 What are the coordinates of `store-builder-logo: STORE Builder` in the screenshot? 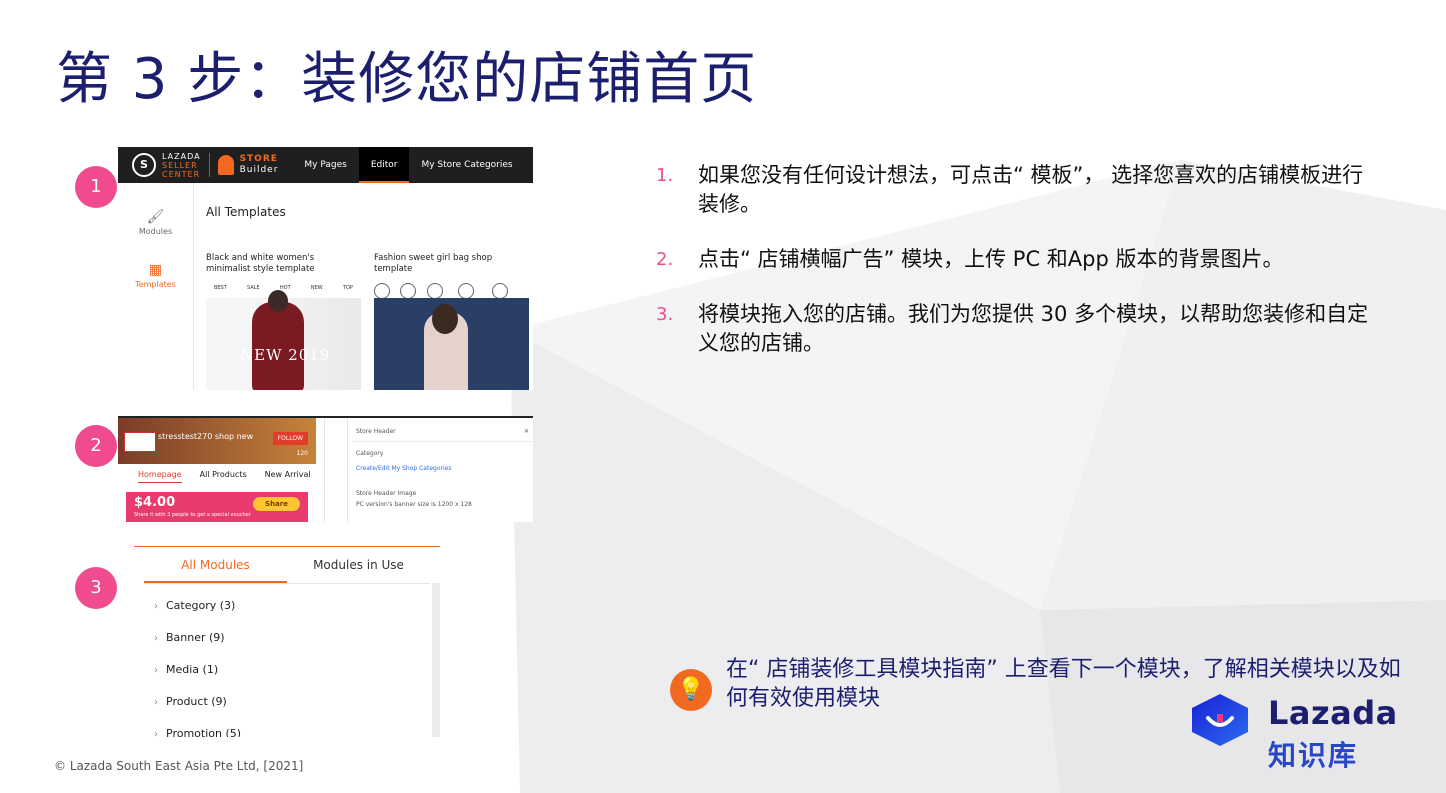 It's located at (259, 165).